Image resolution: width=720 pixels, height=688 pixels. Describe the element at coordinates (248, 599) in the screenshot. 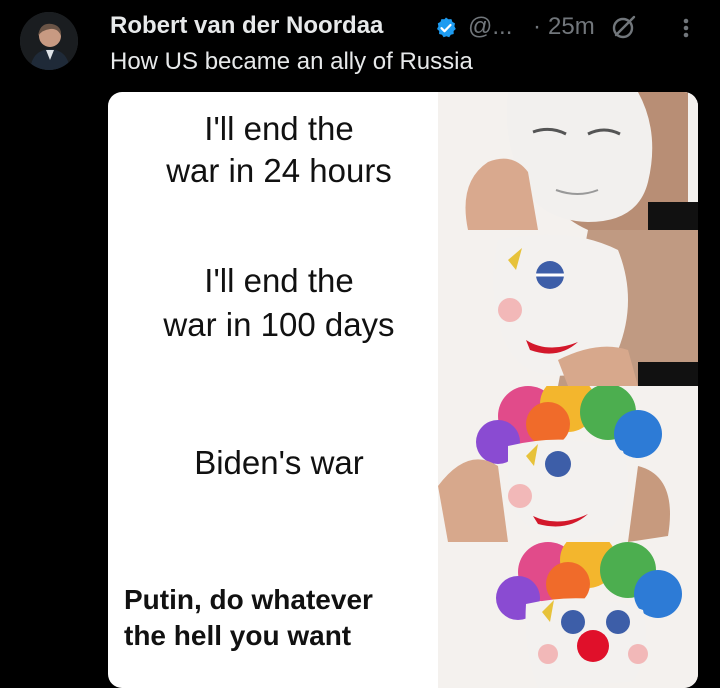

I see `panel-4-caption-line1: Putin, do whatever` at that location.